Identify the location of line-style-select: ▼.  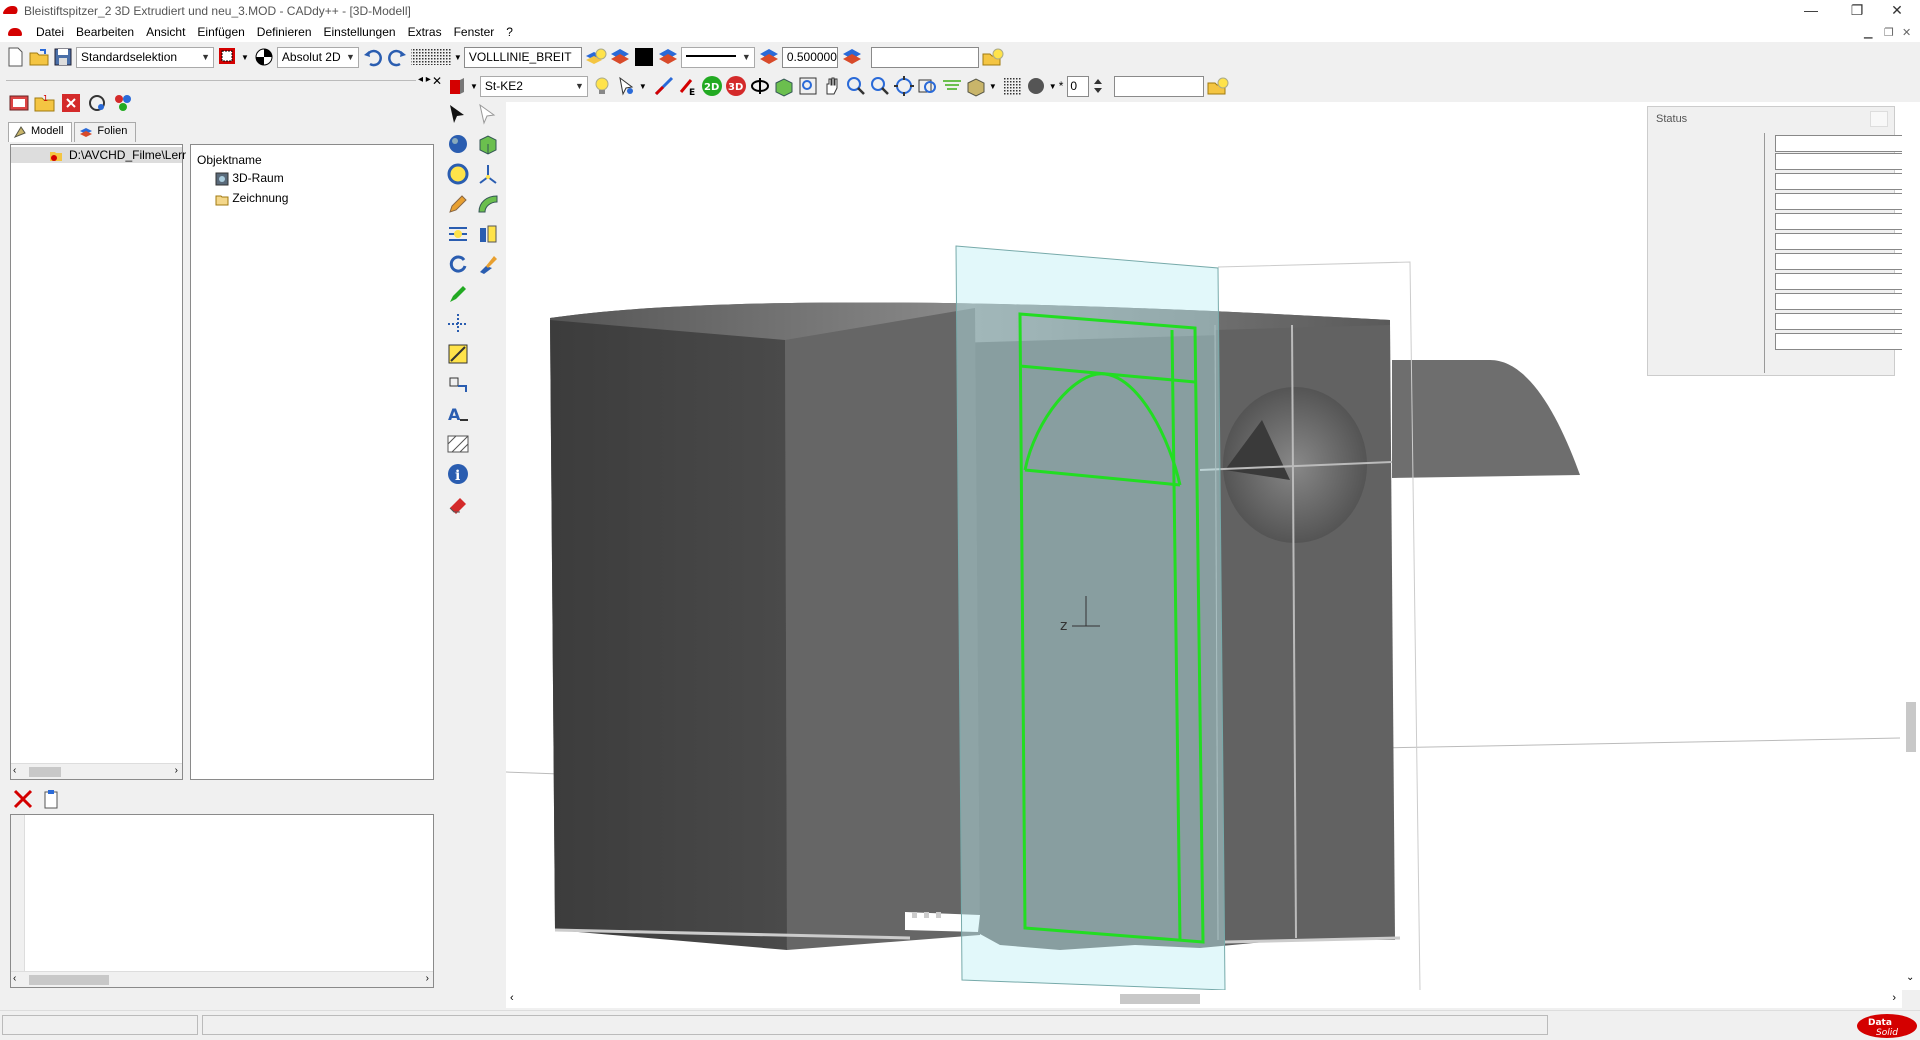
(717, 57).